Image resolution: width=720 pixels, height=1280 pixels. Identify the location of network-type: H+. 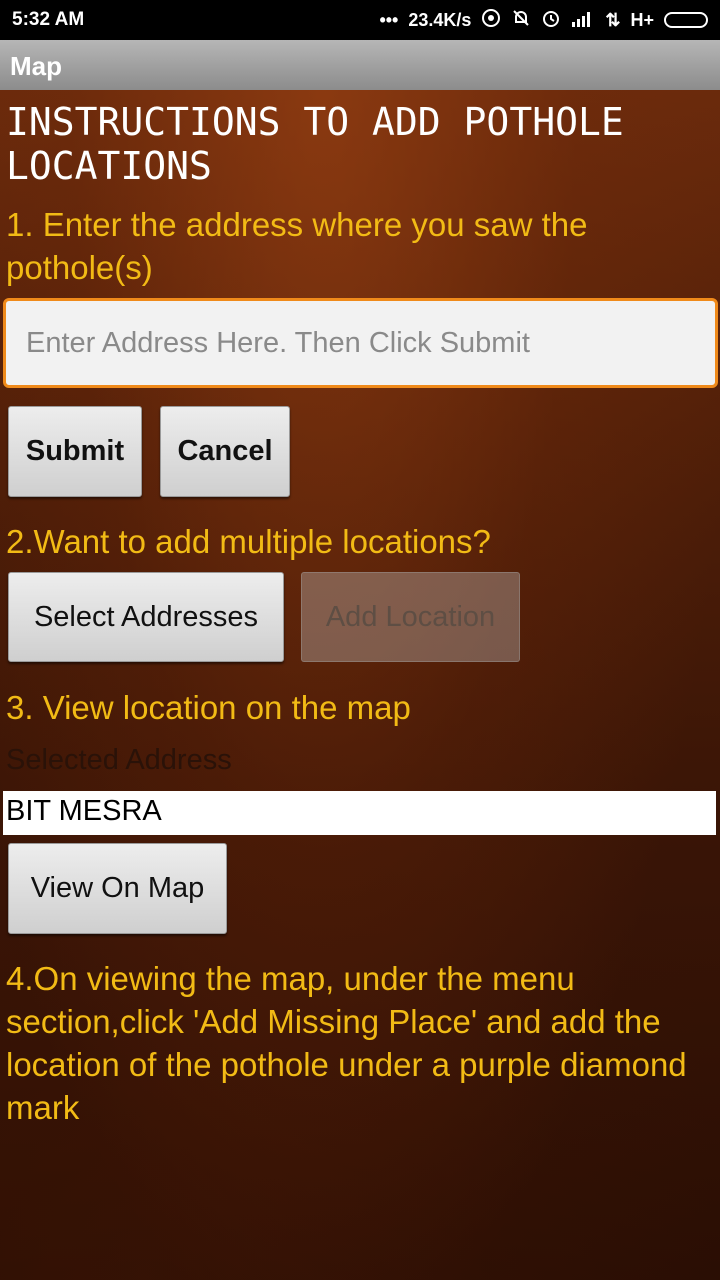
(642, 20).